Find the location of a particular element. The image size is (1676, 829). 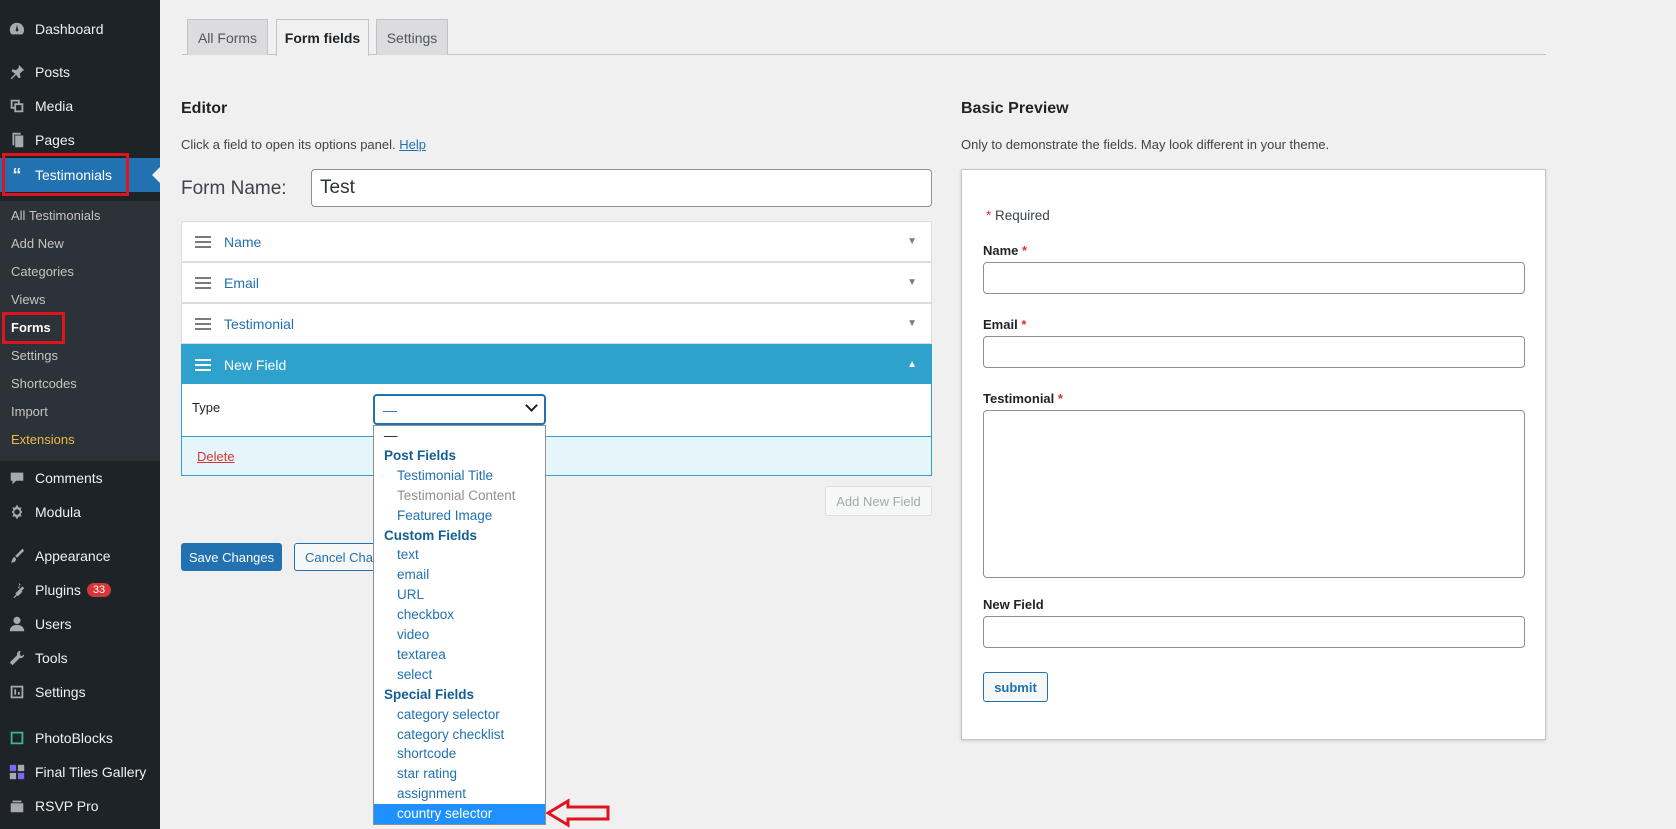

menu-pages: Pages is located at coordinates (80, 140).